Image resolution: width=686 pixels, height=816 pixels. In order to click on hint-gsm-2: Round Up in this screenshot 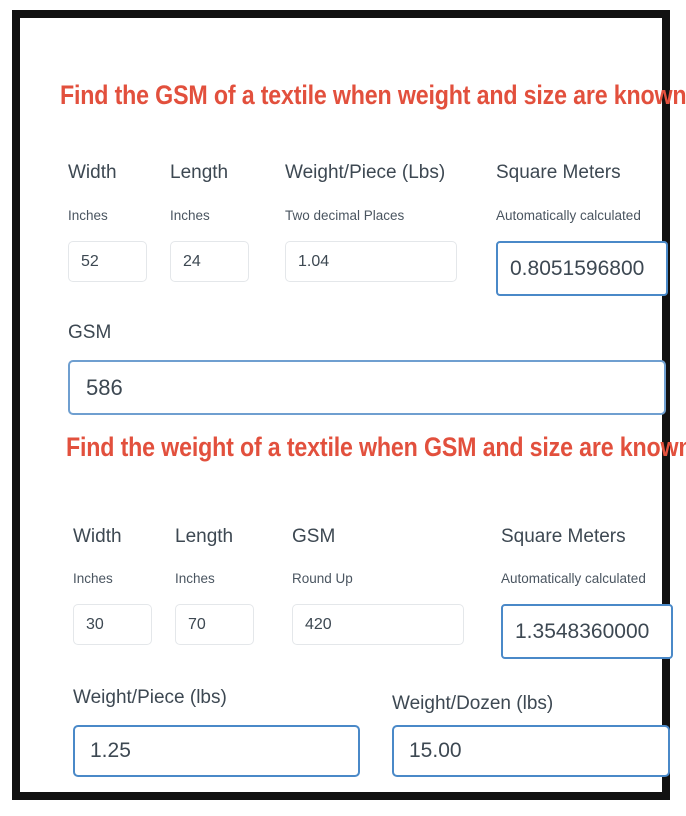, I will do `click(322, 578)`.